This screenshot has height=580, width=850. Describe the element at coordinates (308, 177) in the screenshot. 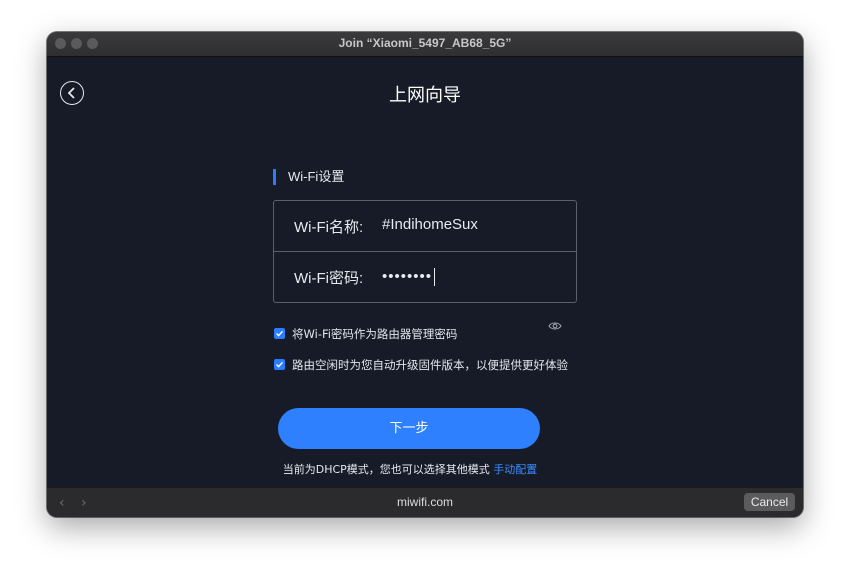

I see `section-title: Wi-Fi设置` at that location.